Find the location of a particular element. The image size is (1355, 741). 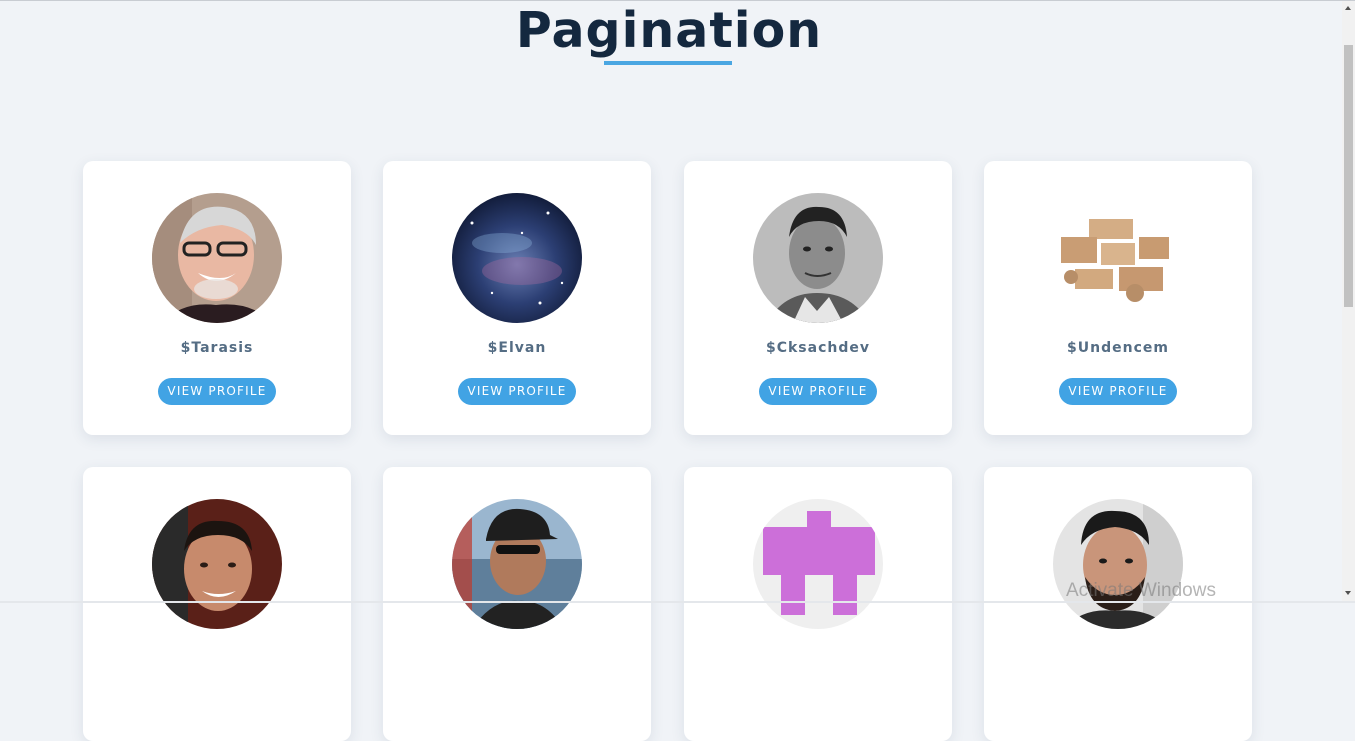

avatar-galaxy is located at coordinates (517, 258).